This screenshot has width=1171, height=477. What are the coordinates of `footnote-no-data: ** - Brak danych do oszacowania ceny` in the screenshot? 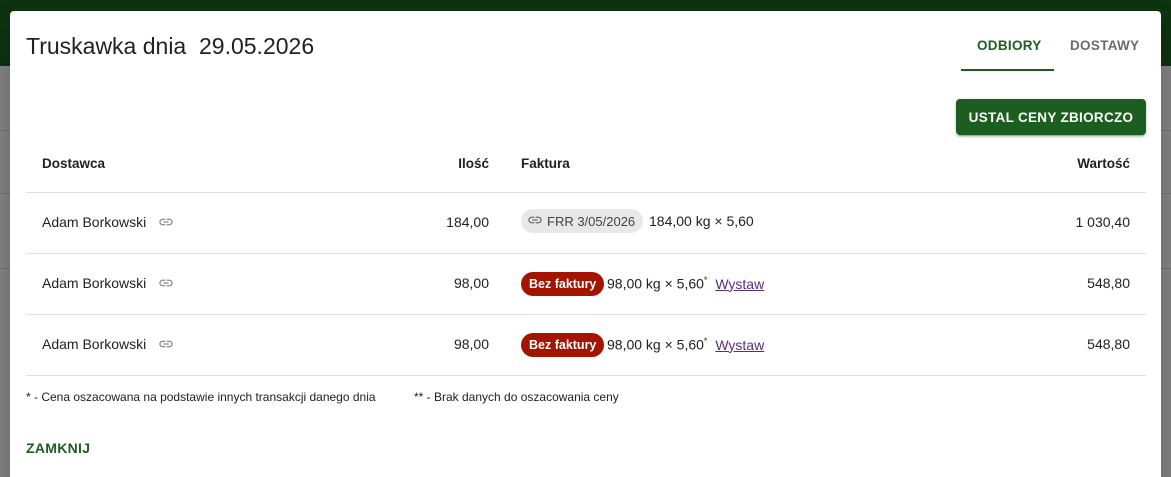 It's located at (516, 397).